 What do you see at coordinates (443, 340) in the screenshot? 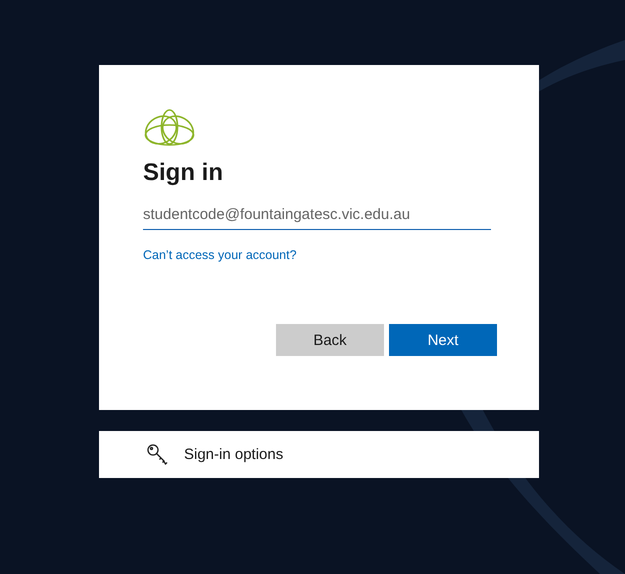
I see `next-button: Next` at bounding box center [443, 340].